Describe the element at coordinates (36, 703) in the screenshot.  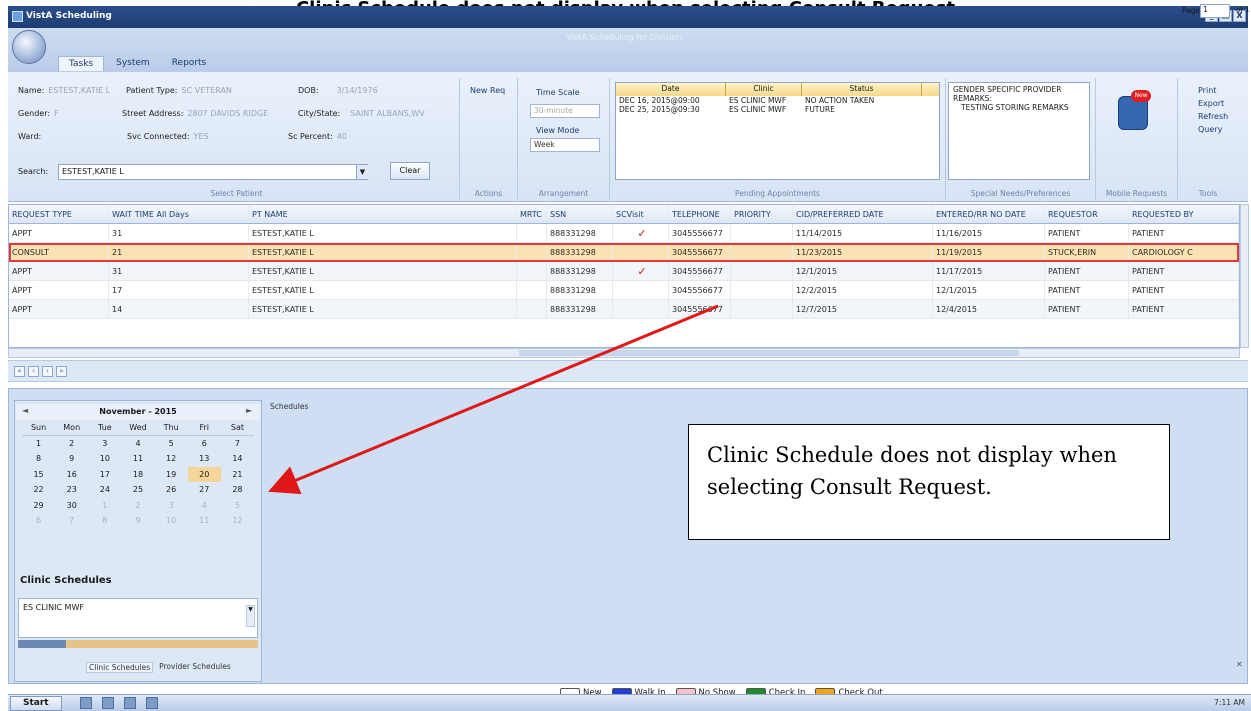
I see `start-button: Start` at that location.